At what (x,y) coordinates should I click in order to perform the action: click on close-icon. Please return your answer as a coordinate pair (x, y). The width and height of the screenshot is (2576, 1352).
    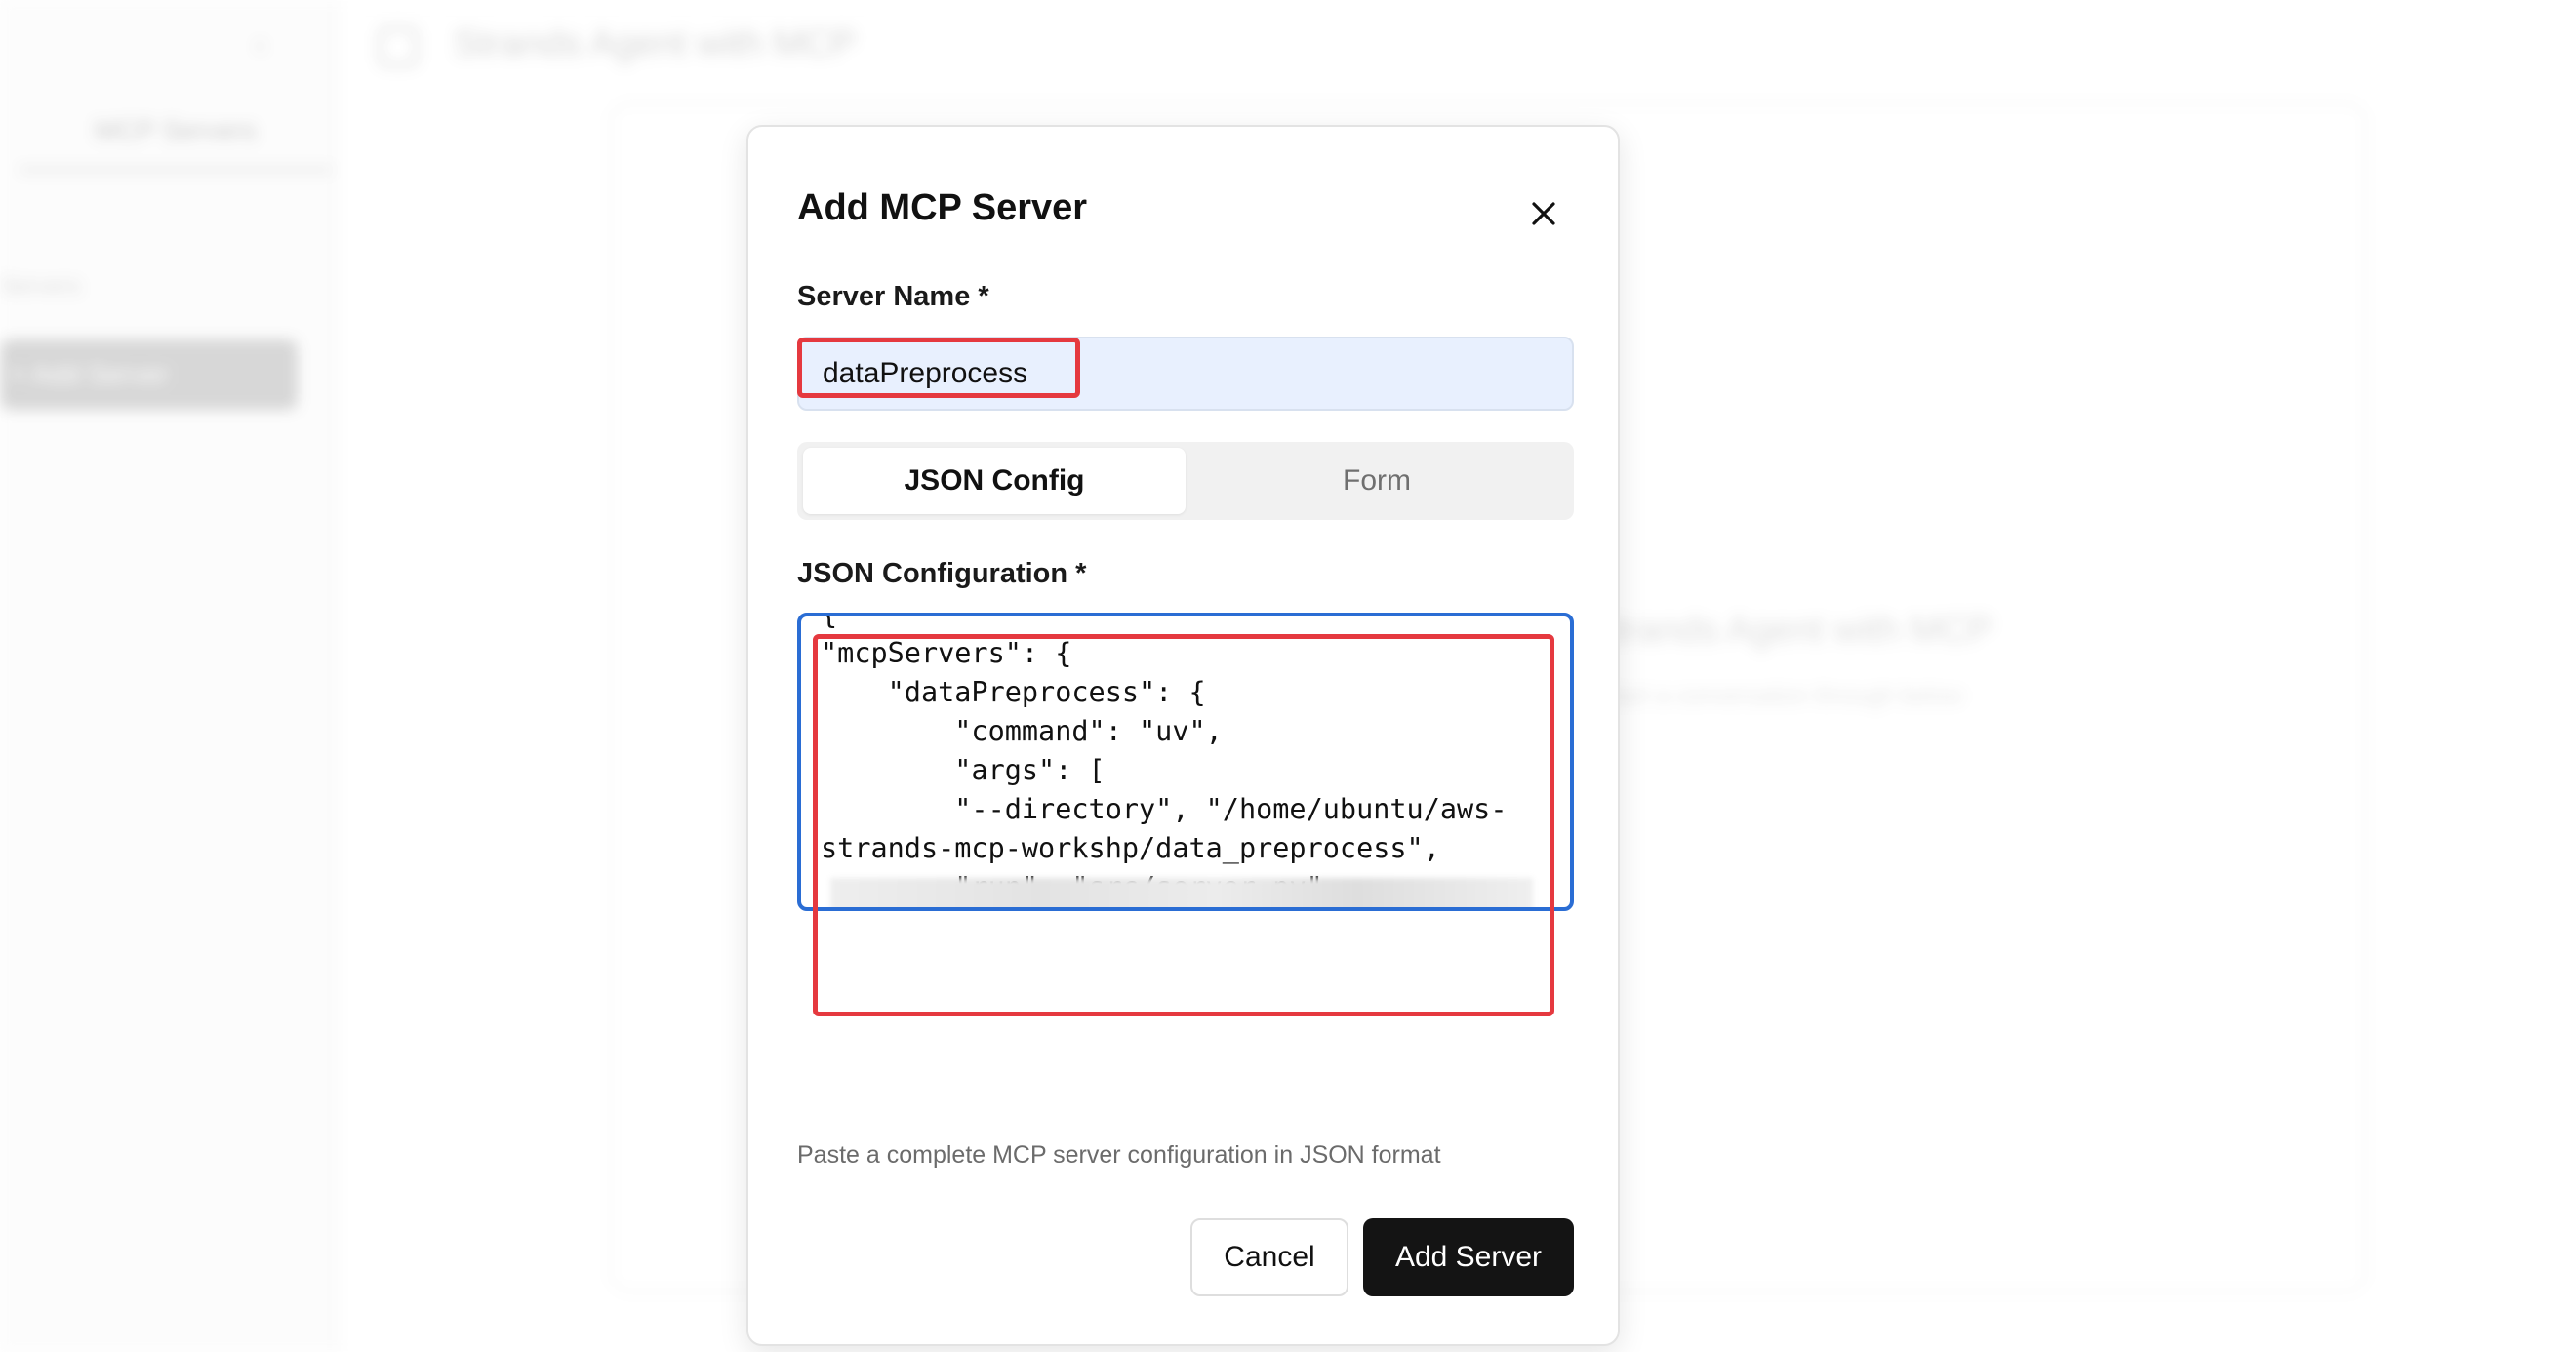
    Looking at the image, I should click on (1543, 213).